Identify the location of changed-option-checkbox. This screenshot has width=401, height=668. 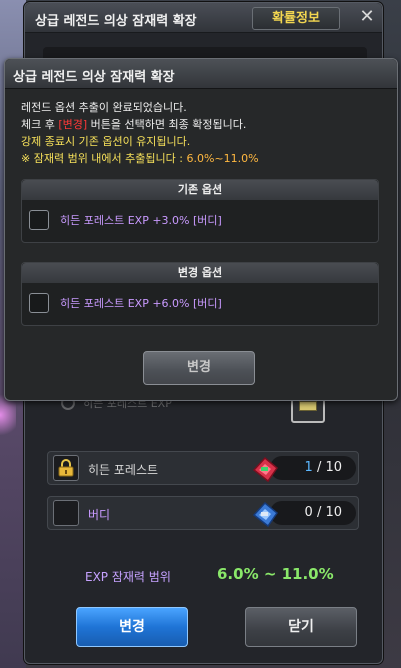
(39, 303).